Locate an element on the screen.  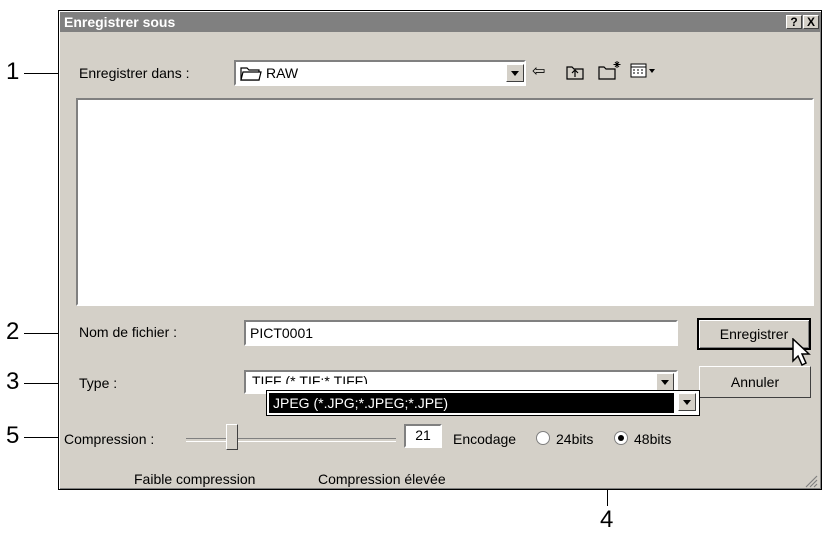
compression-label: Compression : is located at coordinates (109, 439).